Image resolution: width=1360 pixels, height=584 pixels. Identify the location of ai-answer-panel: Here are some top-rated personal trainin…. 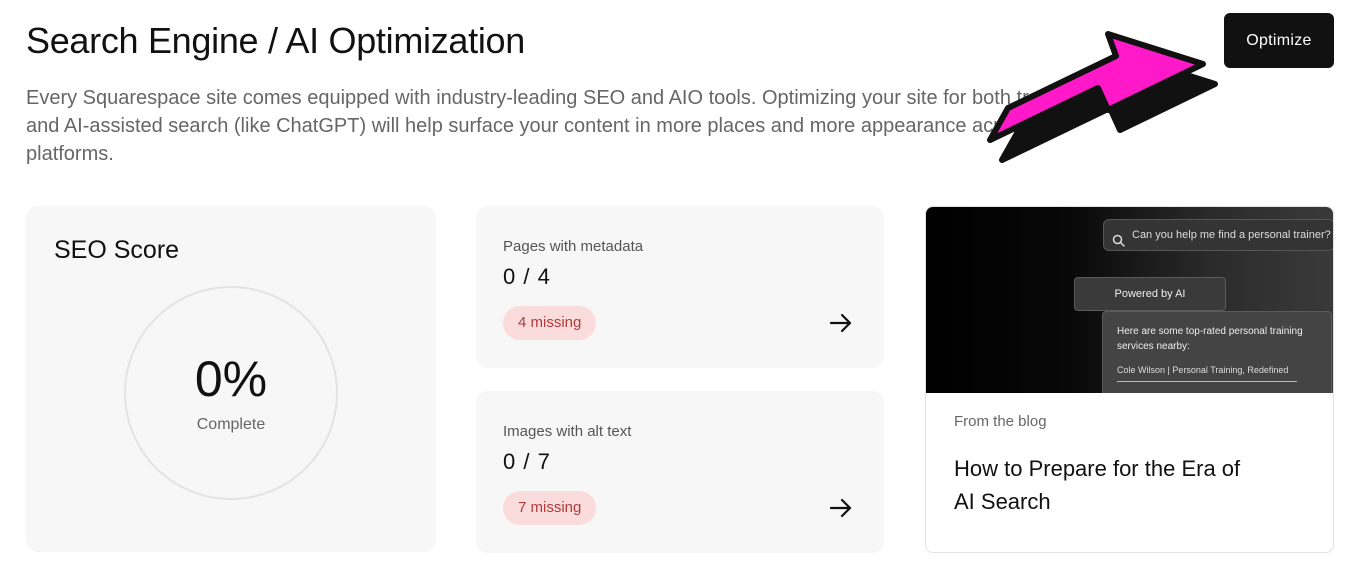
(1217, 352).